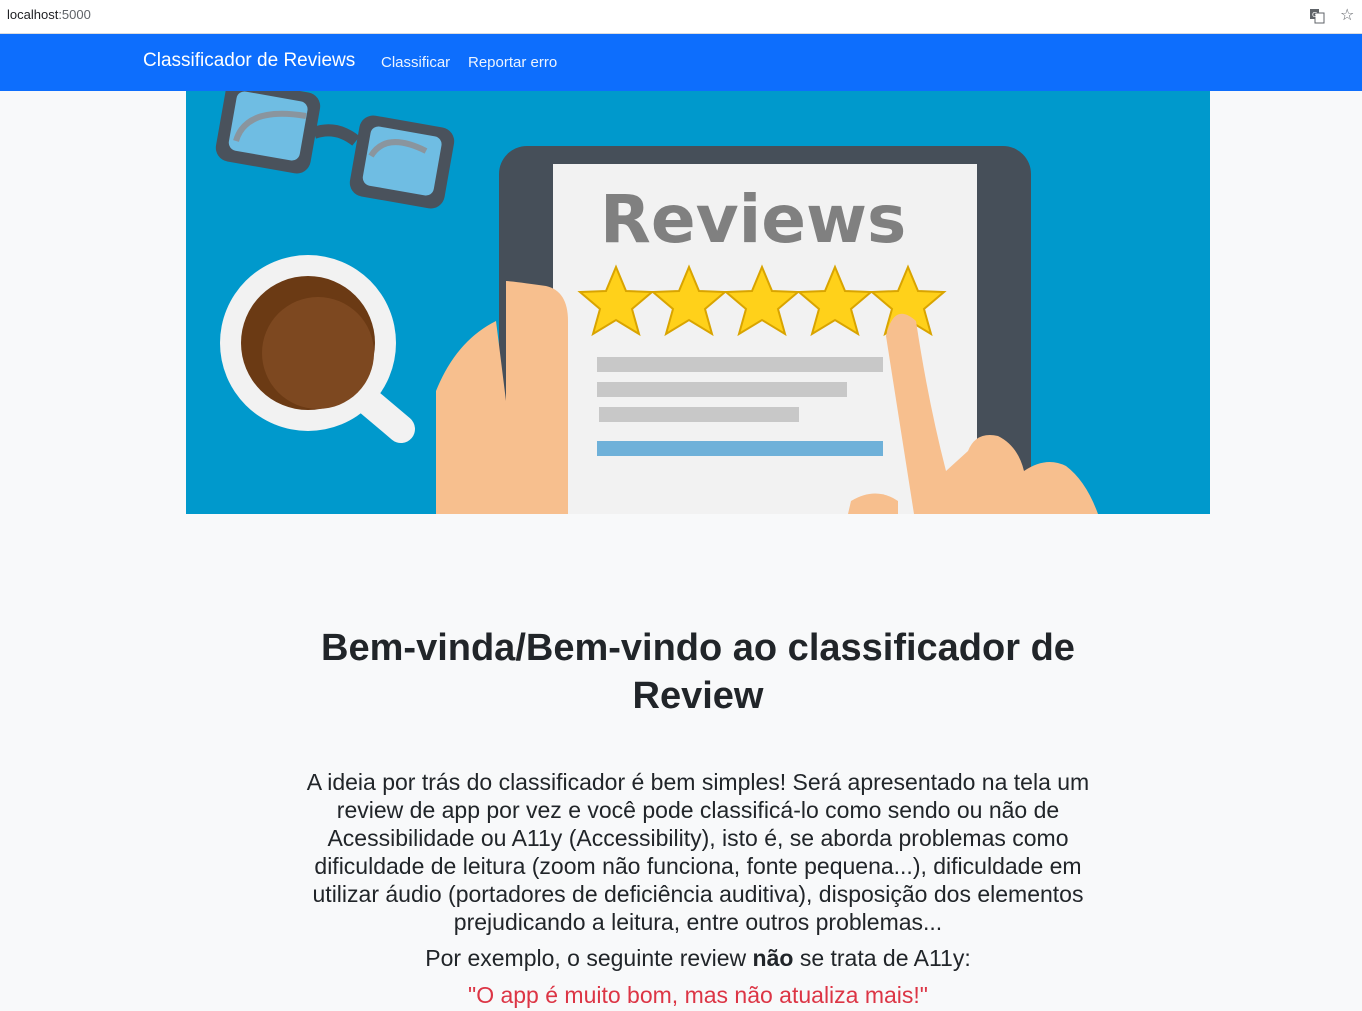  What do you see at coordinates (415, 62) in the screenshot?
I see `nav-link-classificar: Classificar` at bounding box center [415, 62].